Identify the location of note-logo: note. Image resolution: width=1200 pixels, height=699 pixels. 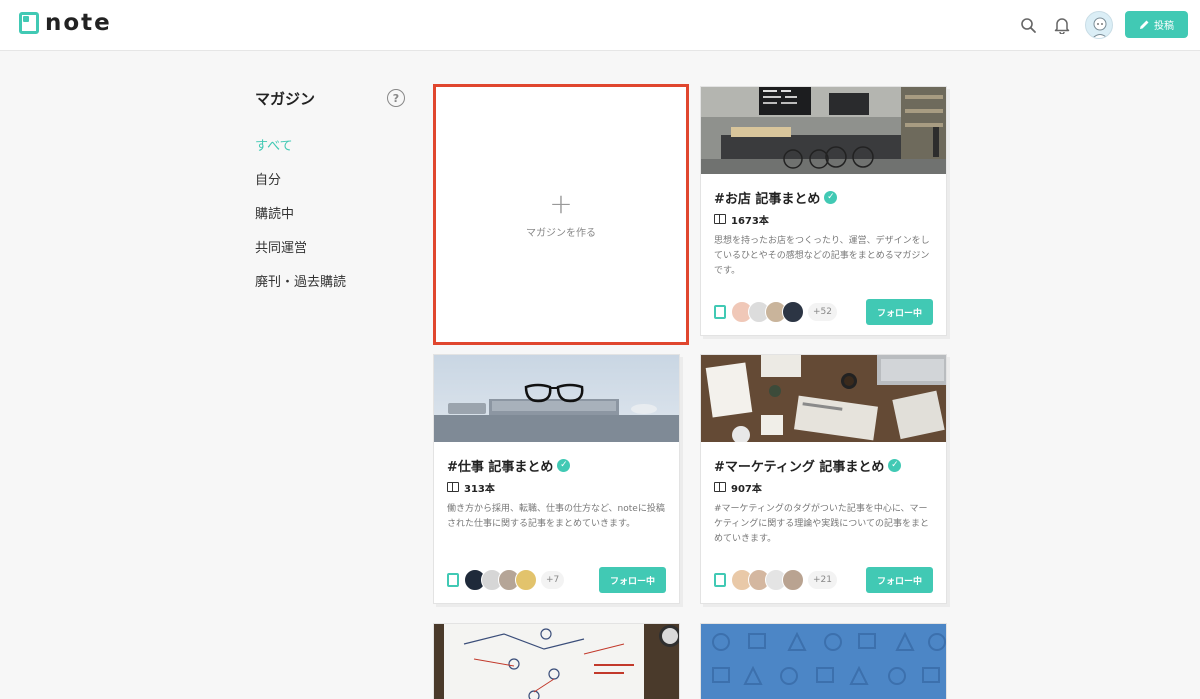
(65, 23).